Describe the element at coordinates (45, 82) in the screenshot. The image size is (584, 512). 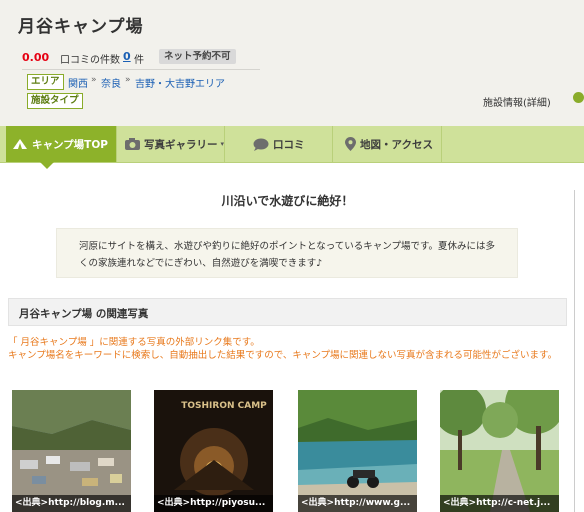
I see `area-tag: エリア` at that location.